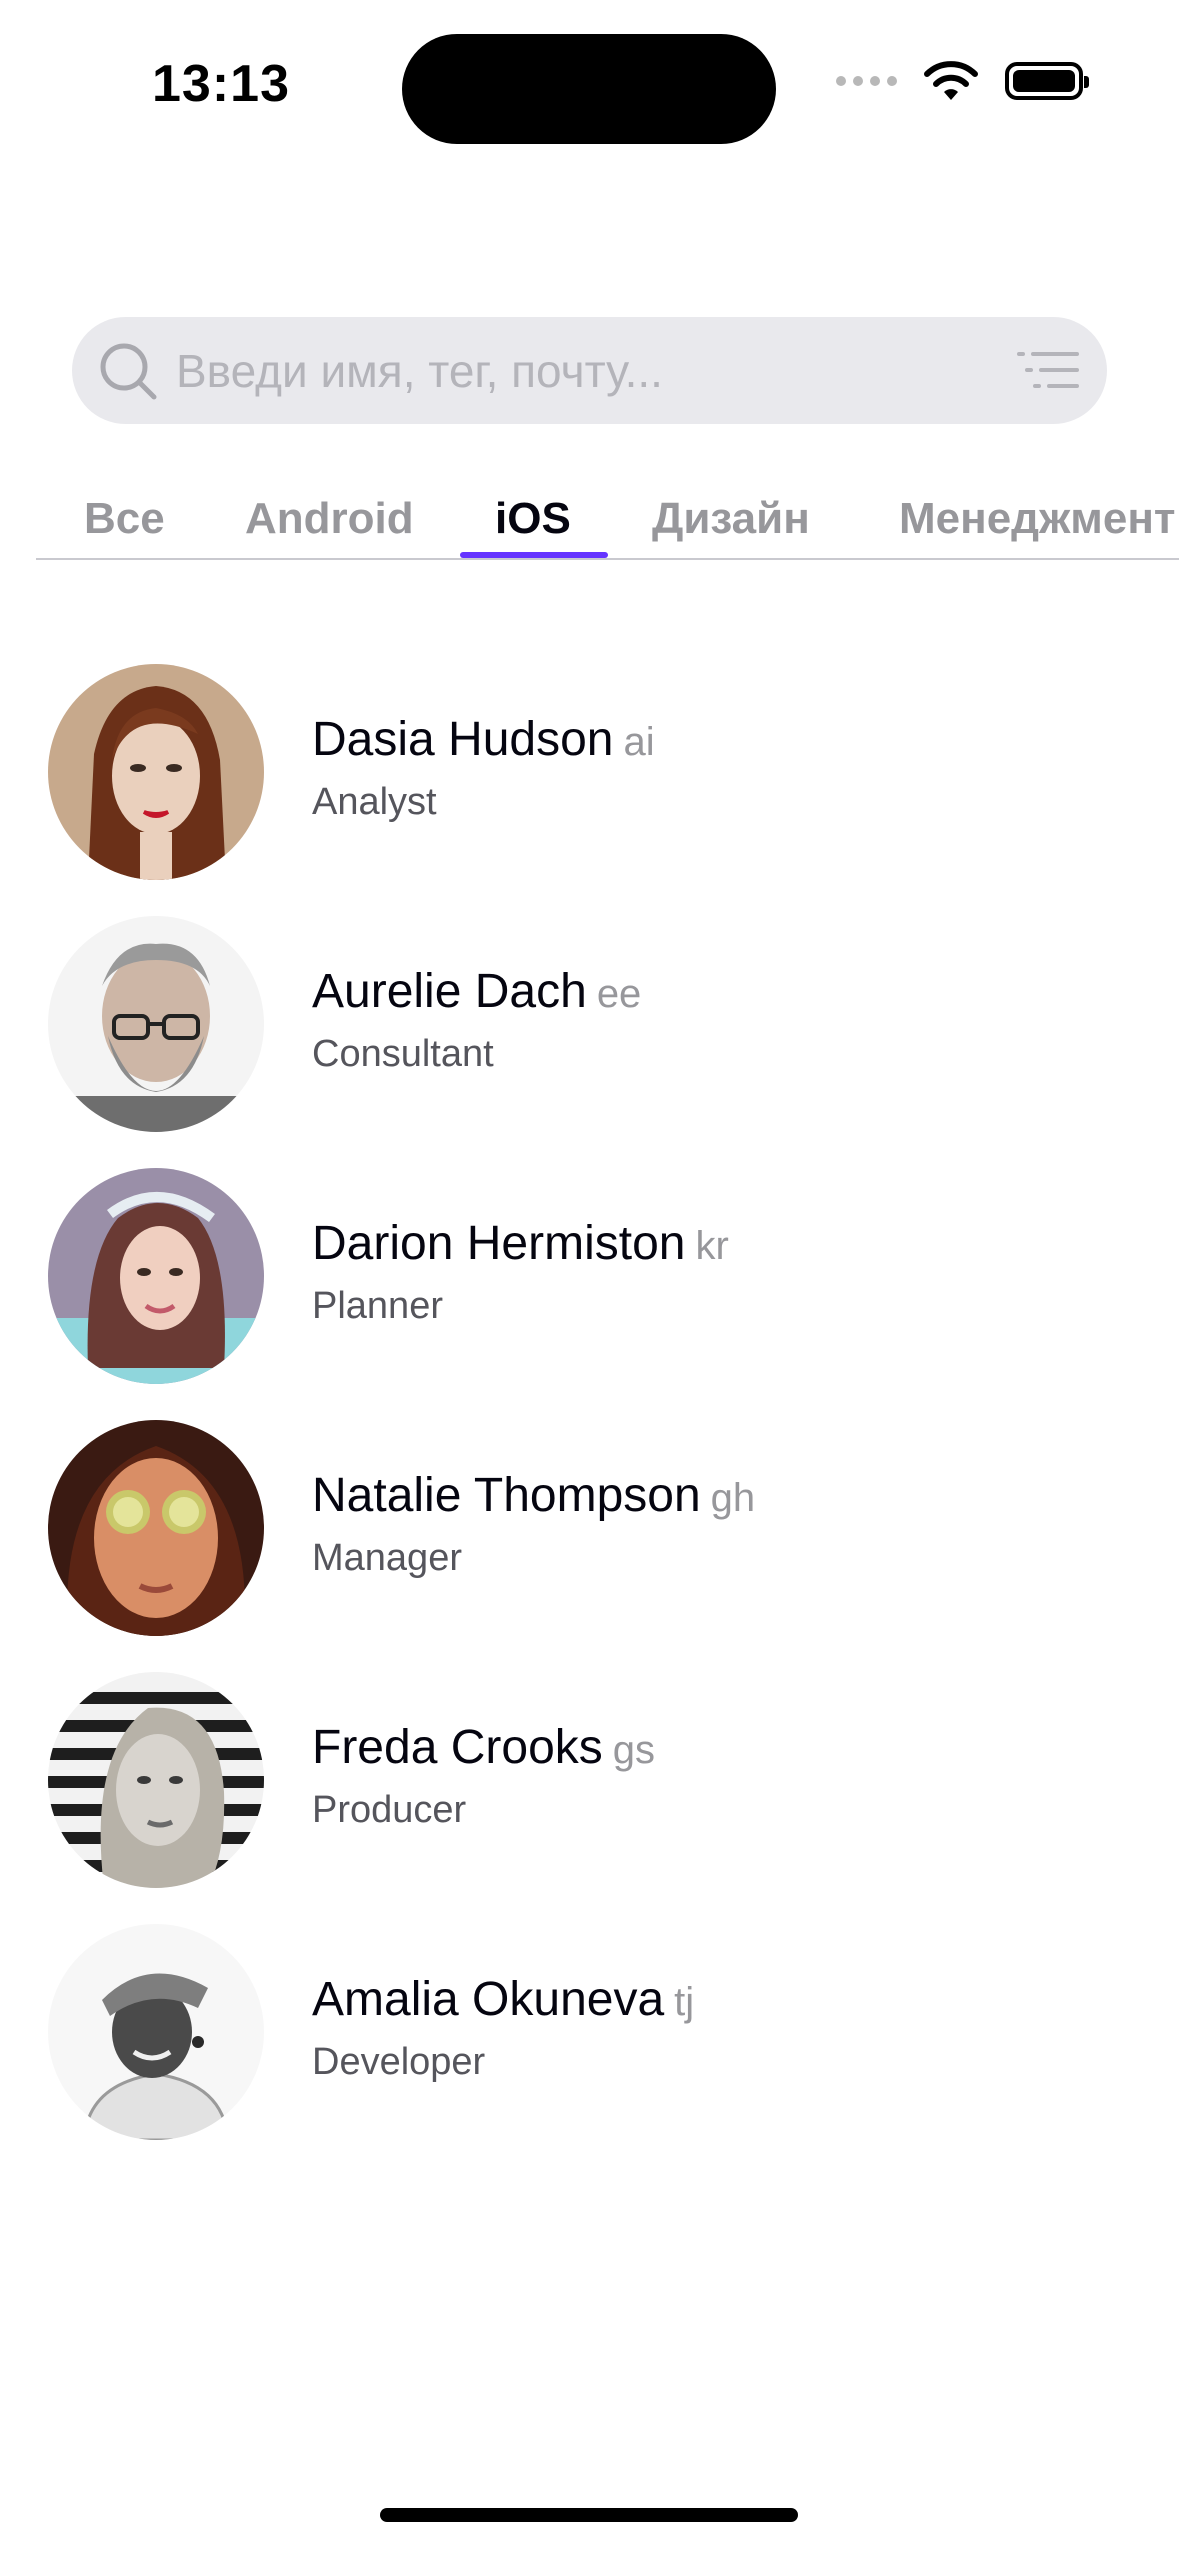 The width and height of the screenshot is (1179, 2556). I want to click on person-tag: ee, so click(619, 994).